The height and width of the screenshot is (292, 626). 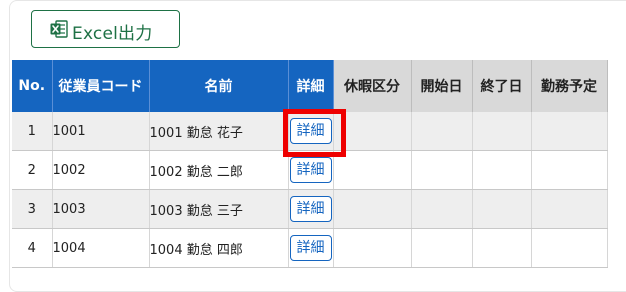 I want to click on header-end-date: 終了日, so click(x=502, y=86).